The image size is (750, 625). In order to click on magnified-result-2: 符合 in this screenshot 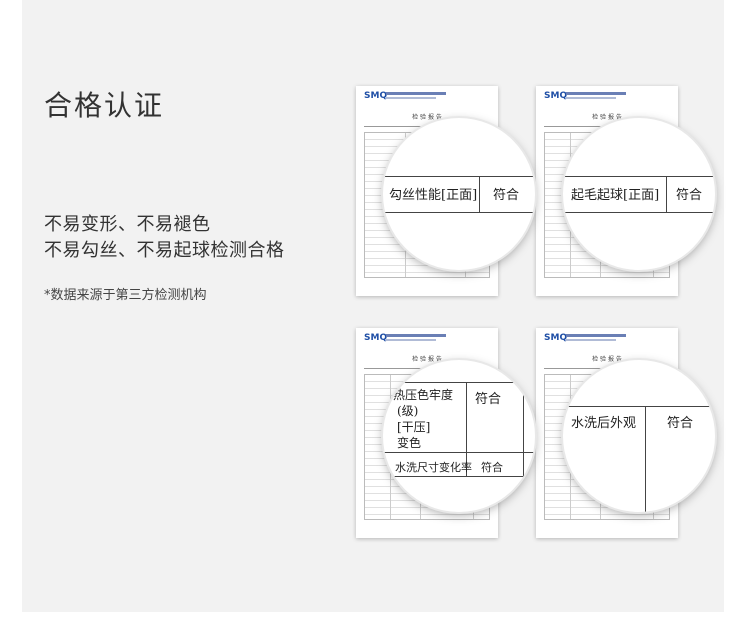, I will do `click(492, 467)`.